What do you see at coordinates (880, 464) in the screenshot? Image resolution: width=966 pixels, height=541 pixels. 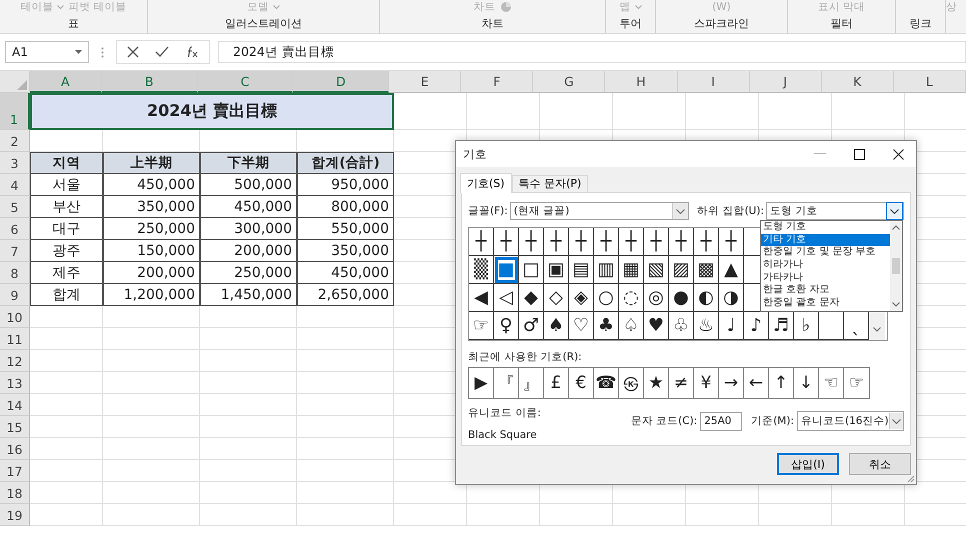 I see `dialog-button: 취소` at bounding box center [880, 464].